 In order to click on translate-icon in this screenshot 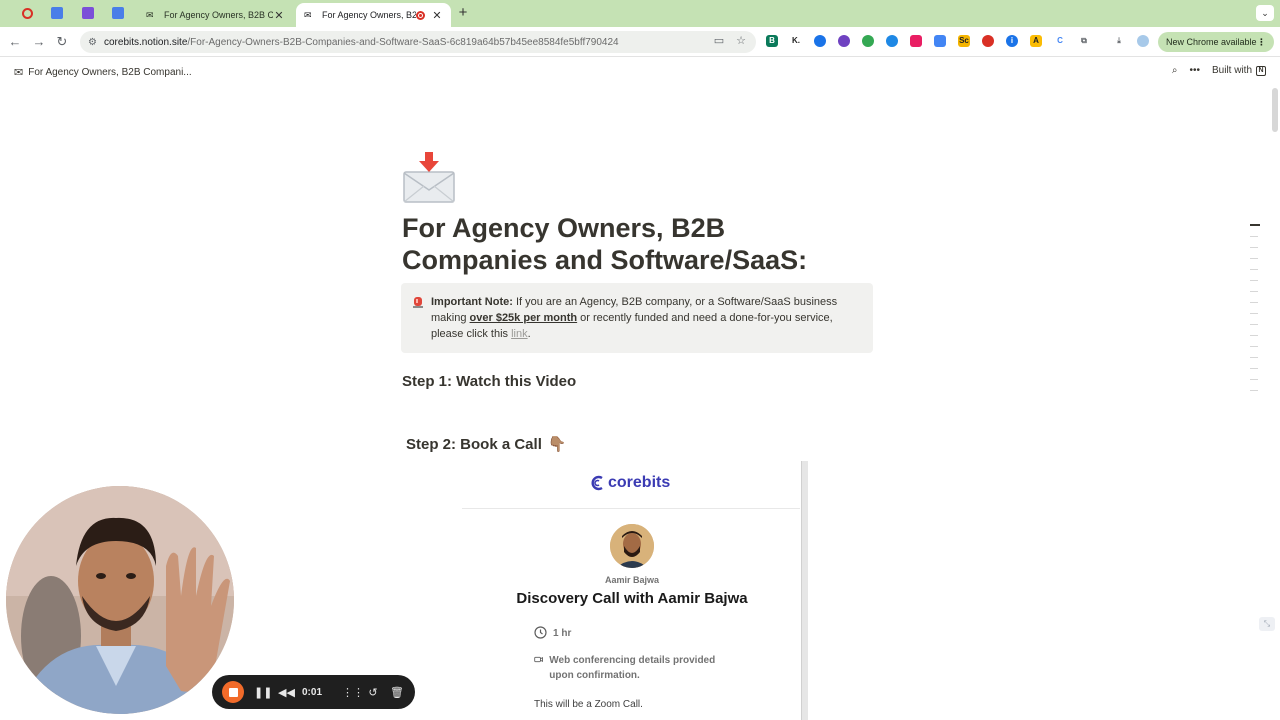, I will do `click(940, 41)`.